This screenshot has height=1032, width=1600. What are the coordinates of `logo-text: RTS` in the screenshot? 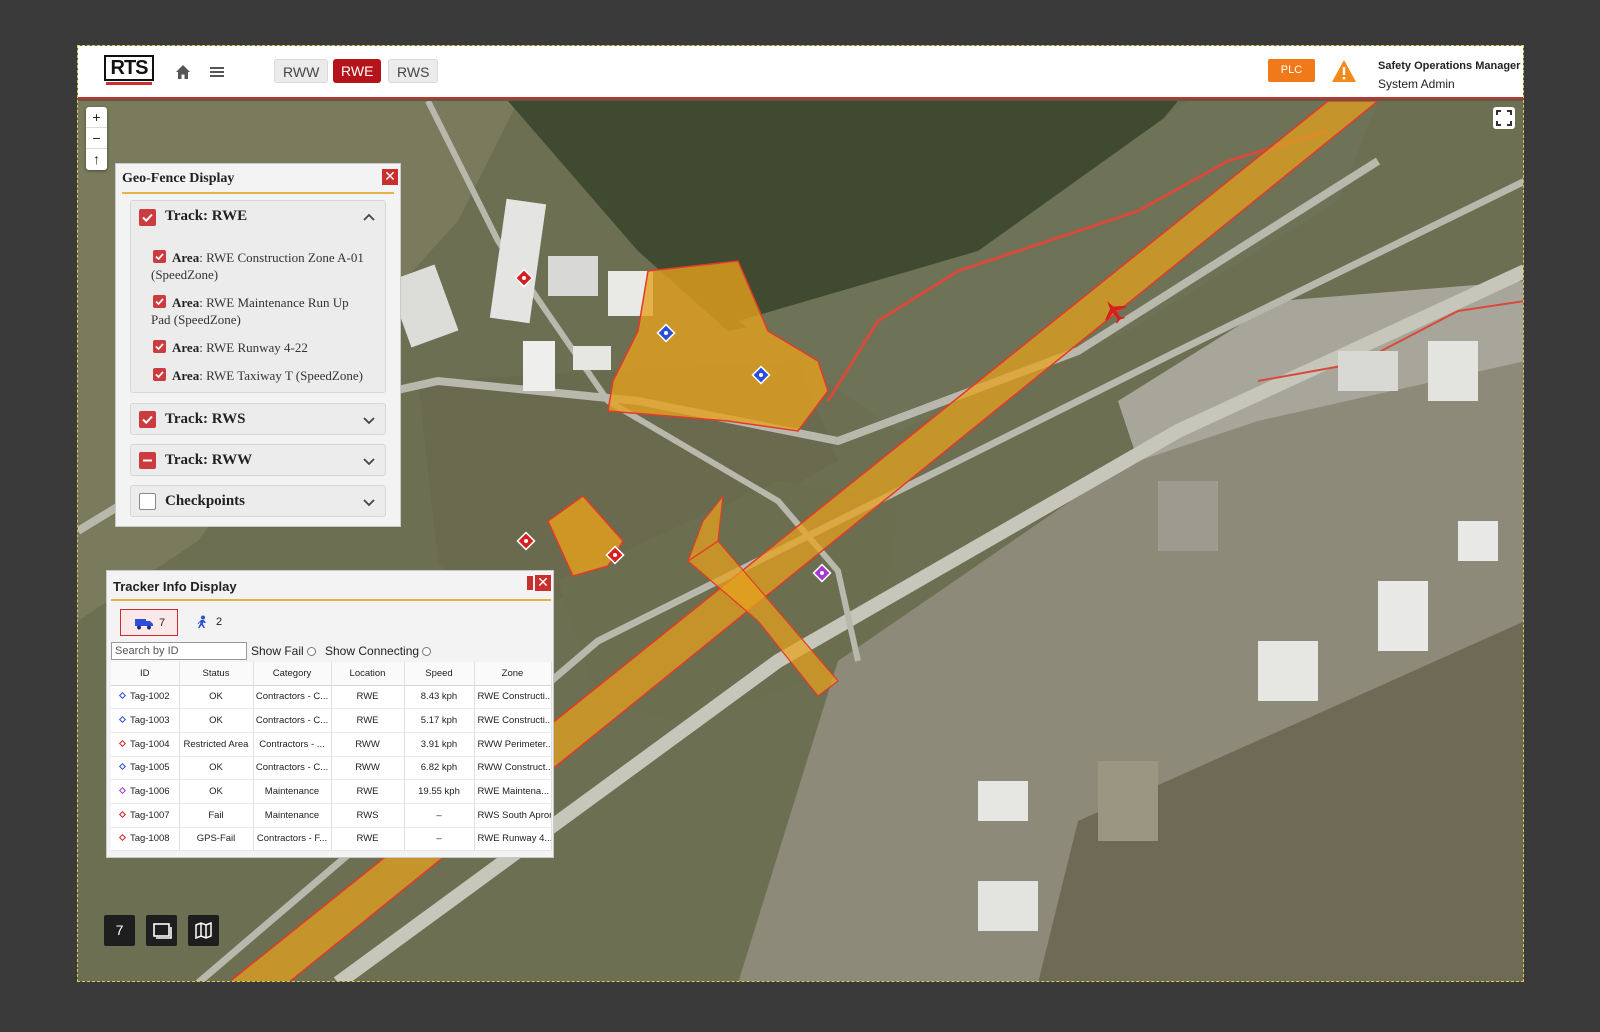 It's located at (129, 68).